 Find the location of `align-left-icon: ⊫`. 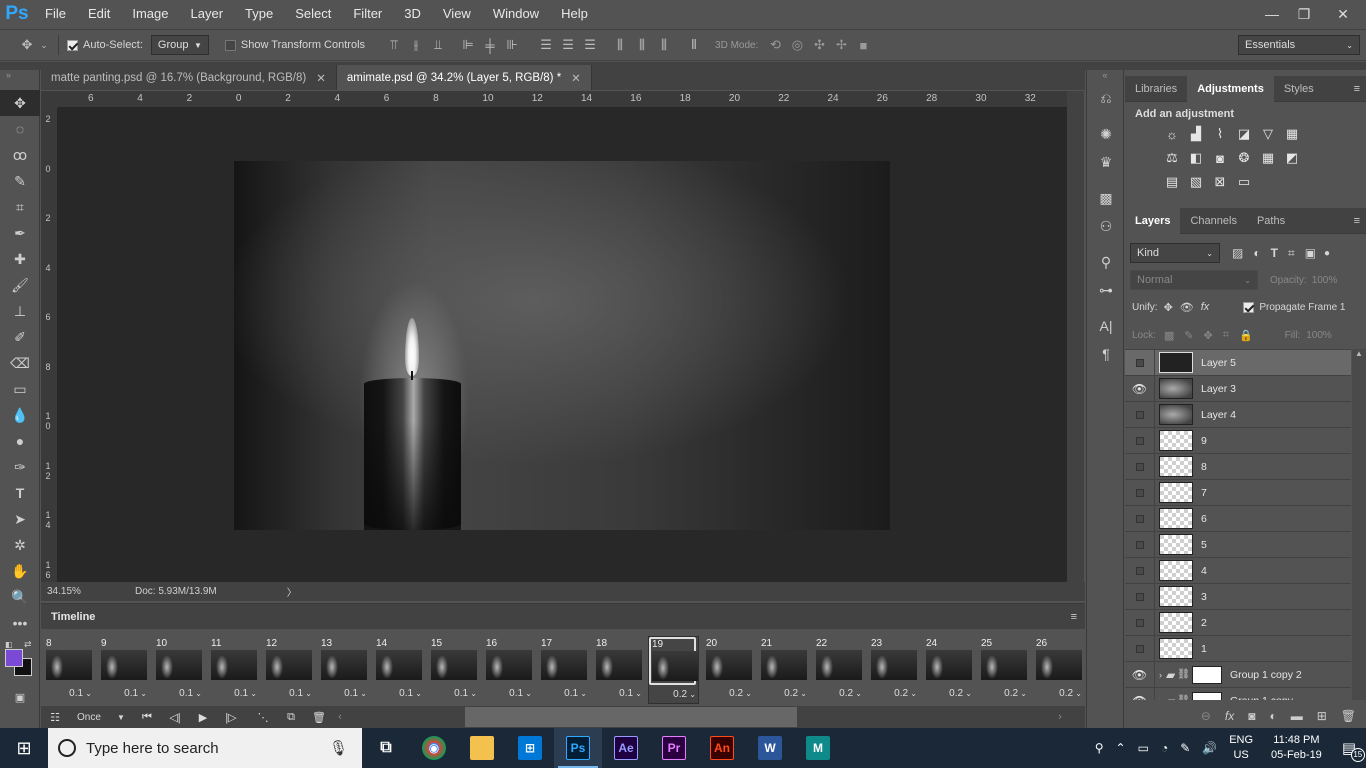

align-left-icon: ⊫ is located at coordinates (468, 45).